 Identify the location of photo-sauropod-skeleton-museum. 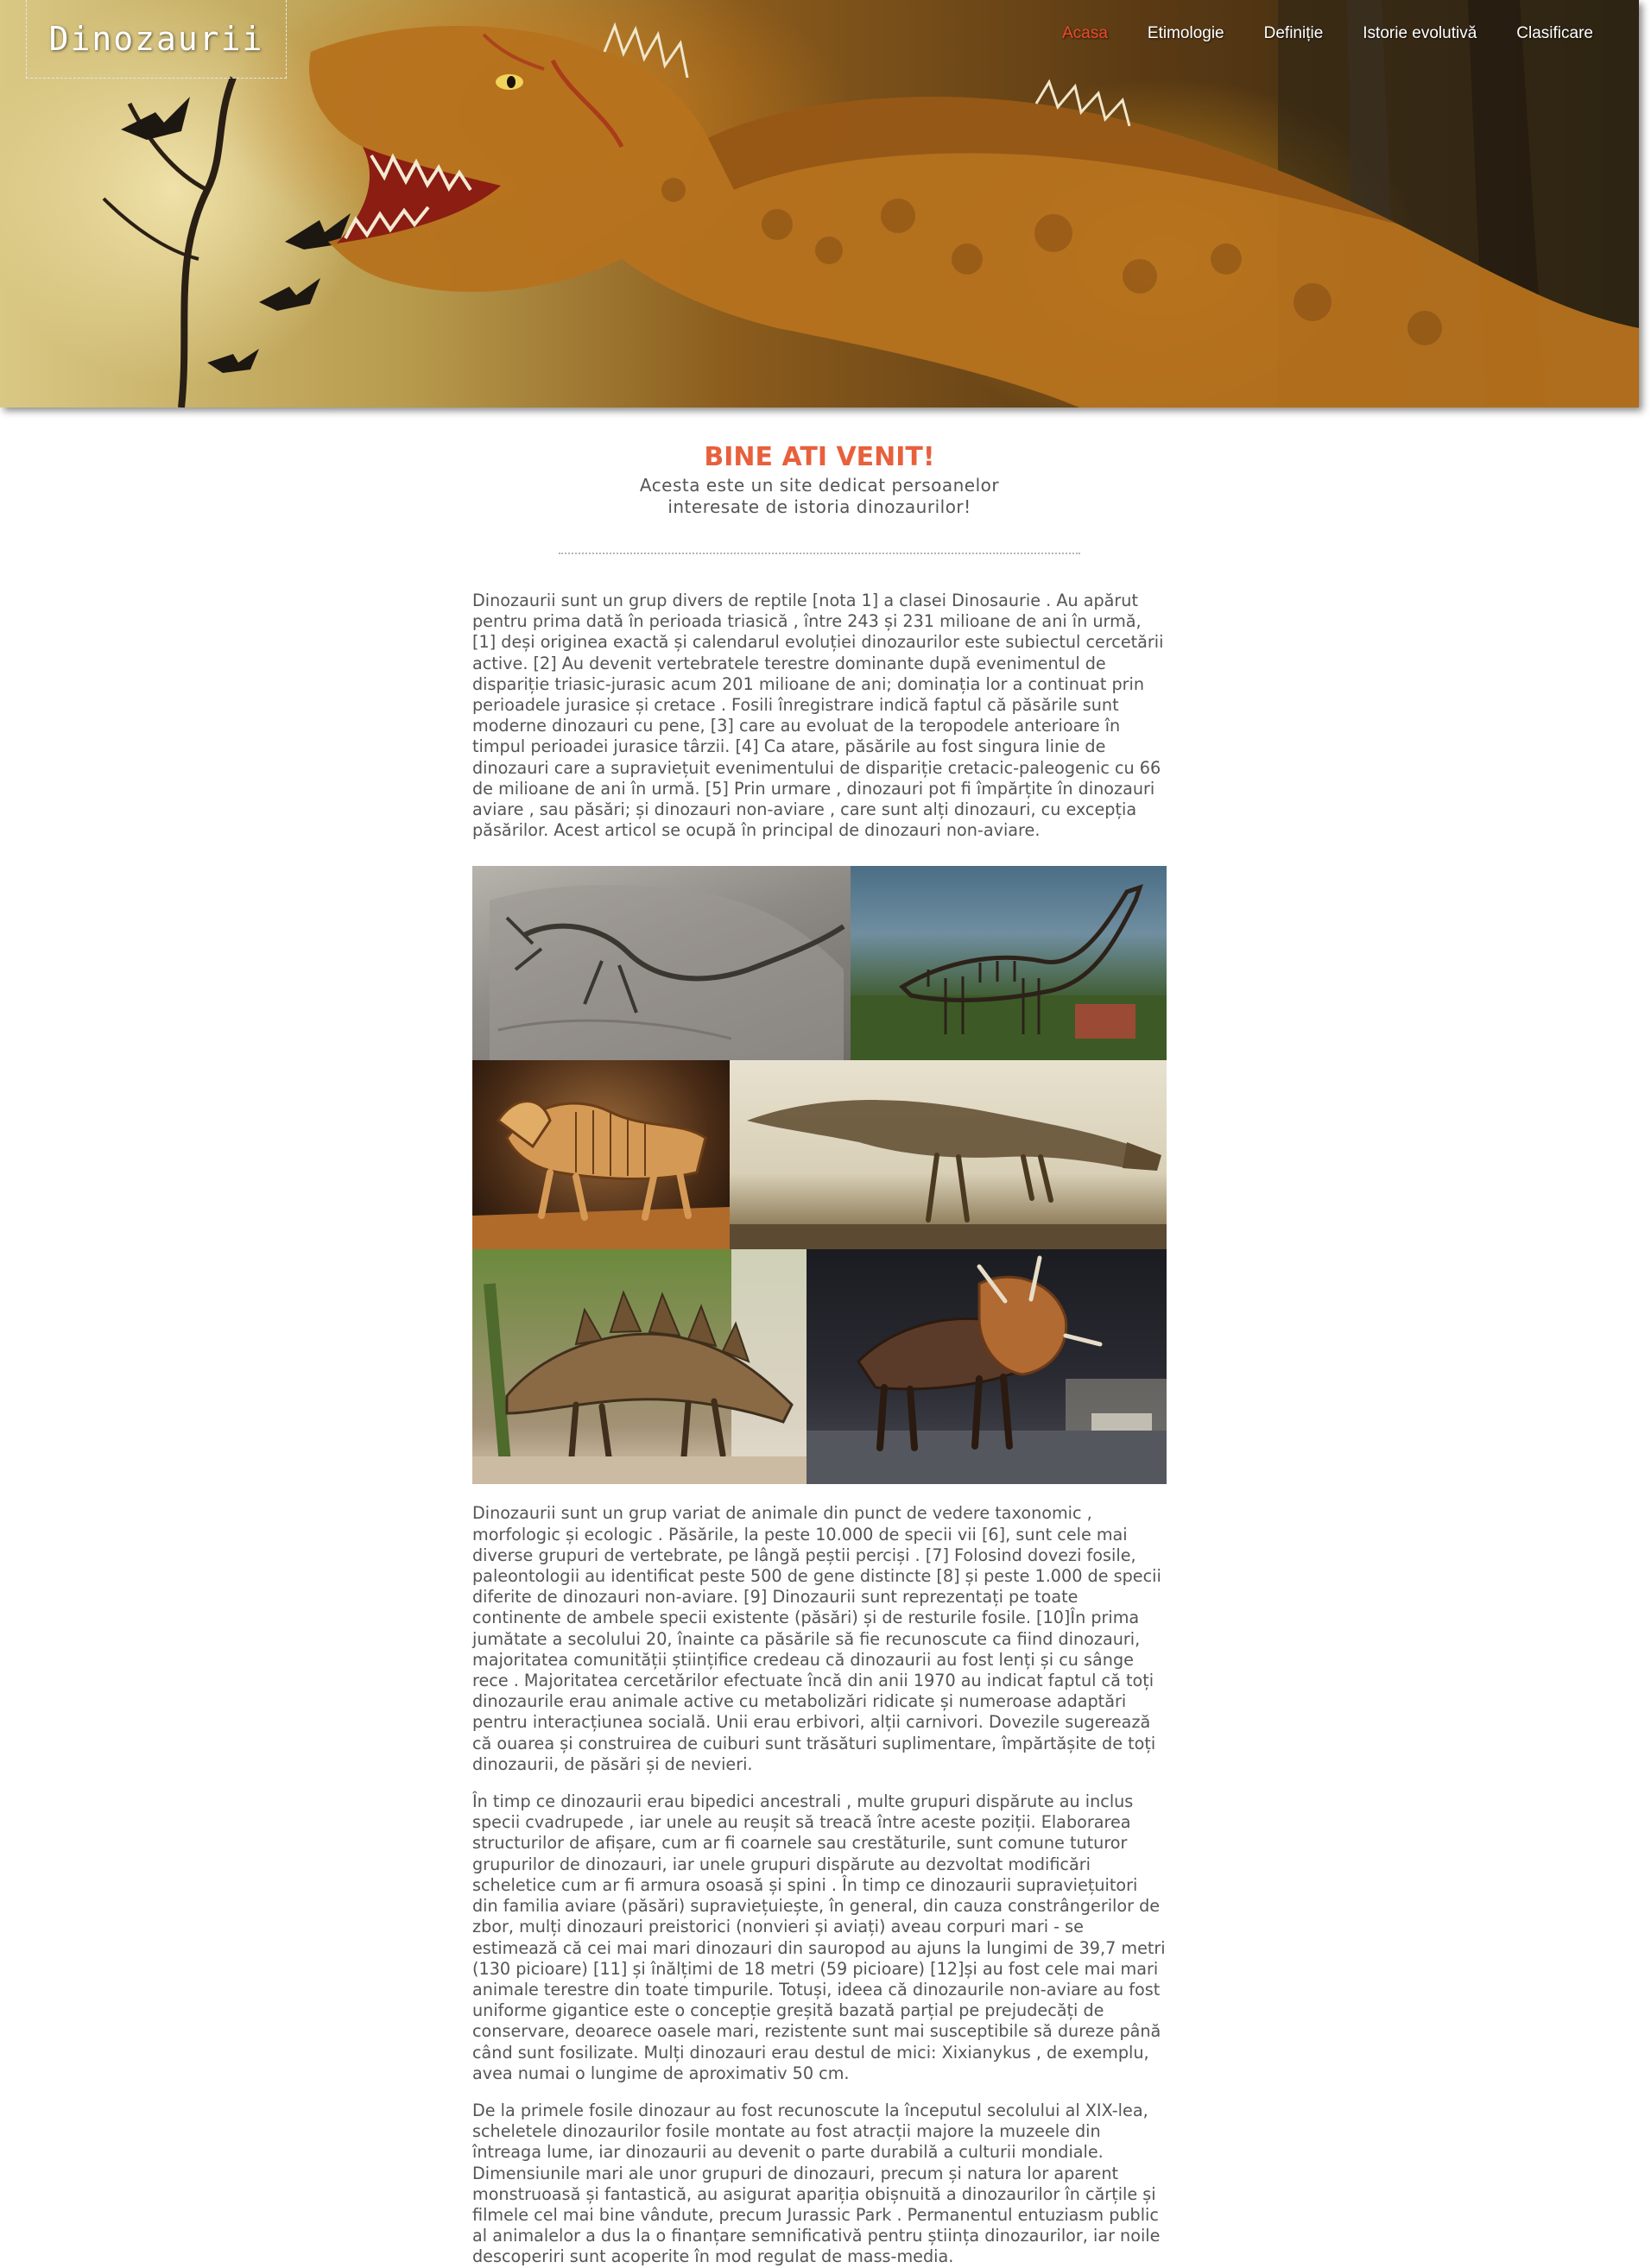
(1009, 963).